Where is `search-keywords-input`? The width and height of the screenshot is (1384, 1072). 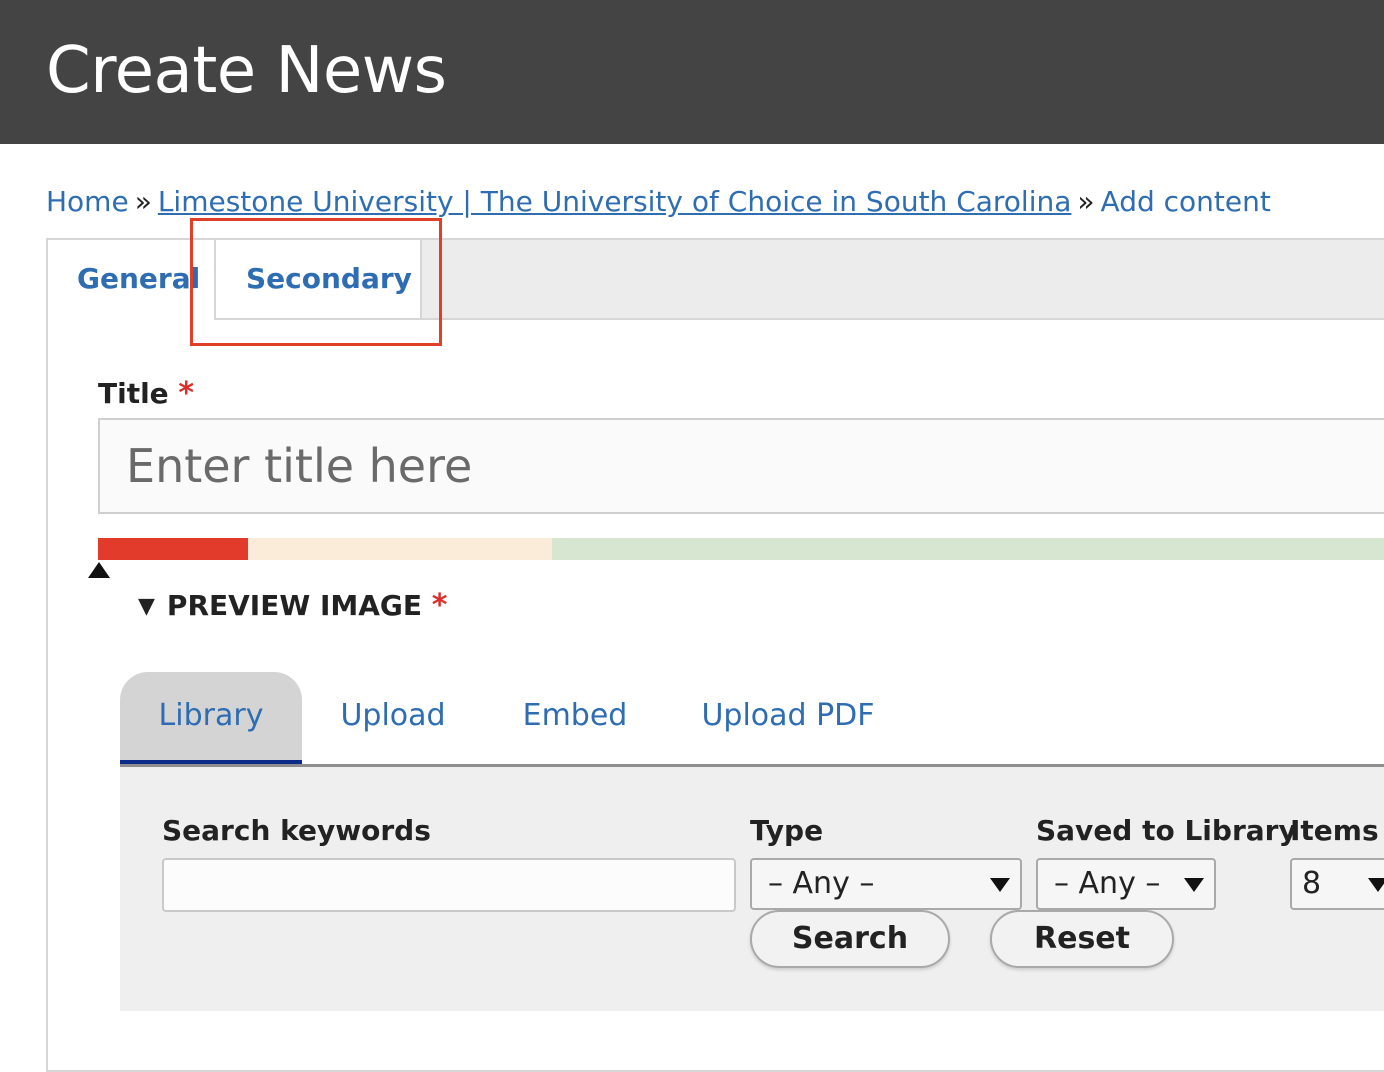
search-keywords-input is located at coordinates (449, 885).